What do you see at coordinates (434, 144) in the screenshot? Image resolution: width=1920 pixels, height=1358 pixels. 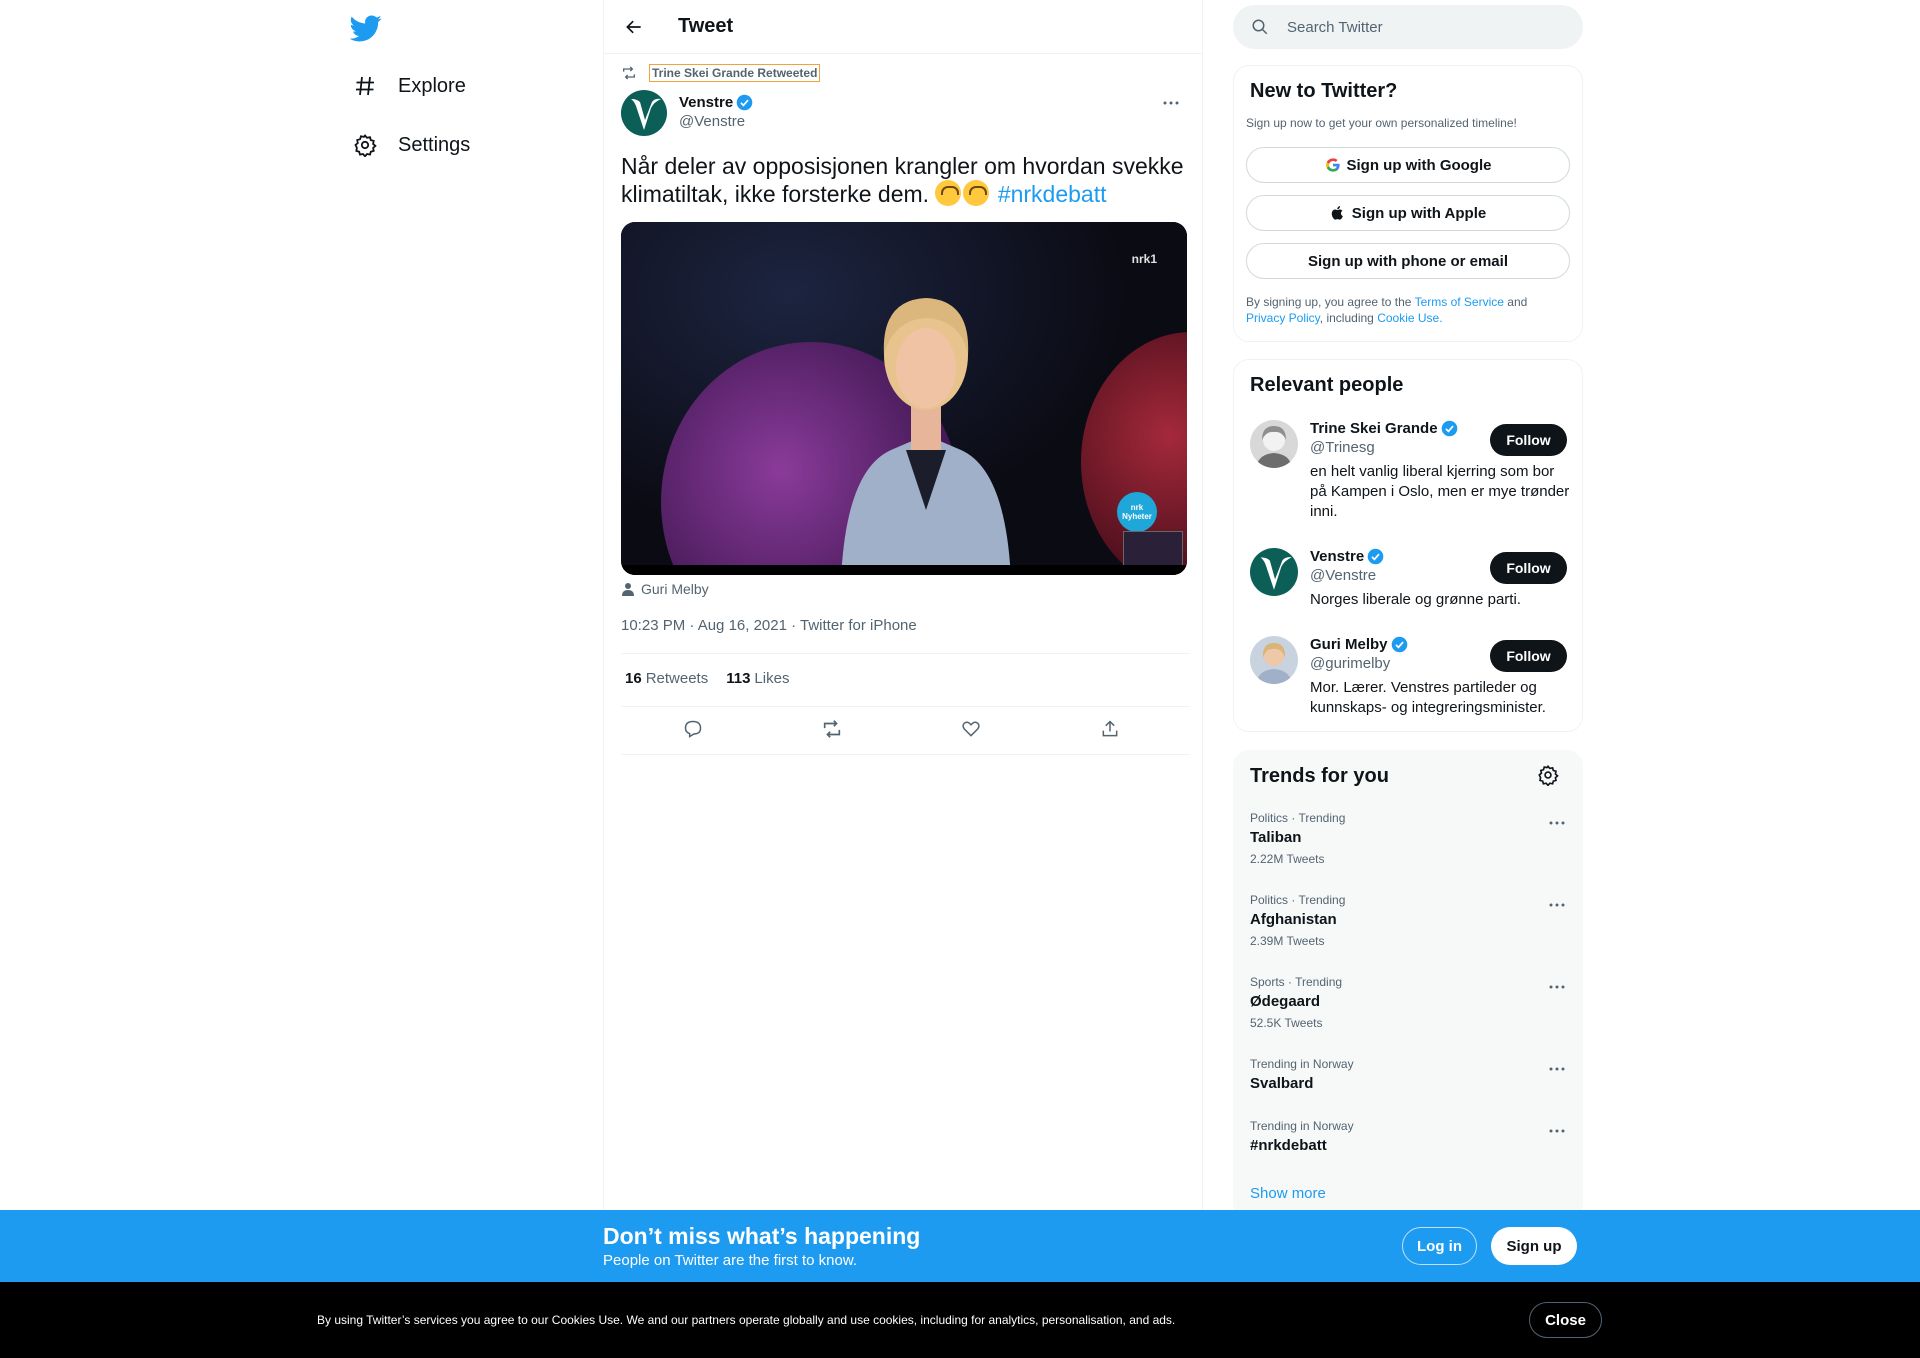 I see `nav-settings-label: Settings` at bounding box center [434, 144].